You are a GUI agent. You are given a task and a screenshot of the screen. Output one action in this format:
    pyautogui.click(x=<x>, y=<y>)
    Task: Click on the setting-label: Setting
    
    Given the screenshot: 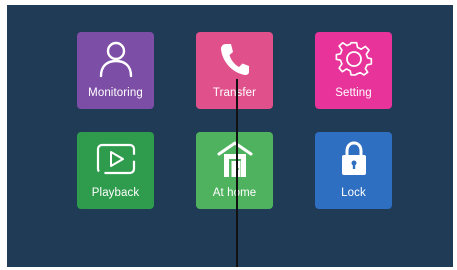 What is the action you would take?
    pyautogui.click(x=353, y=93)
    